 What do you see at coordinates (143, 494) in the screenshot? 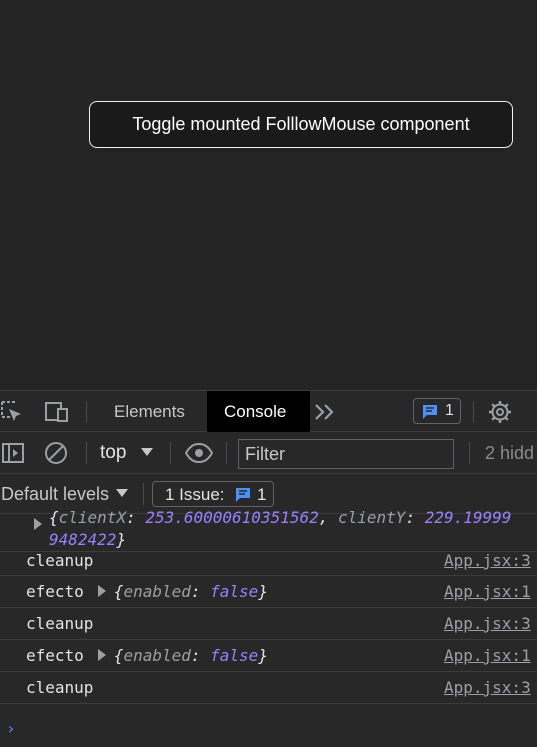
I see `levels-divider` at bounding box center [143, 494].